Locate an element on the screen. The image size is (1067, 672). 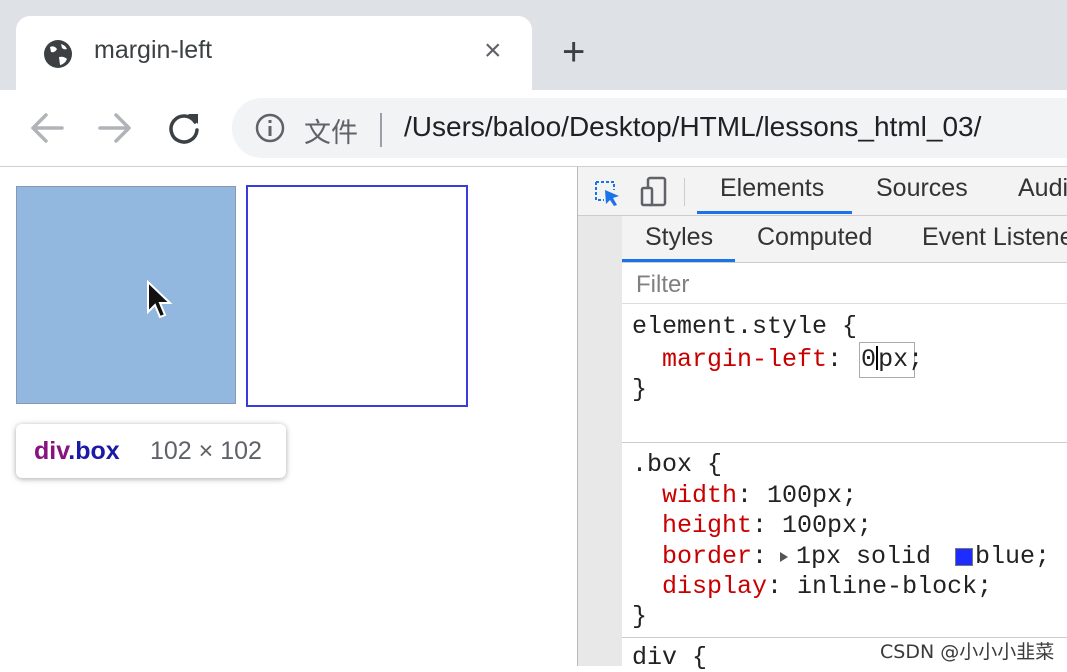
globe-icon is located at coordinates (58, 54).